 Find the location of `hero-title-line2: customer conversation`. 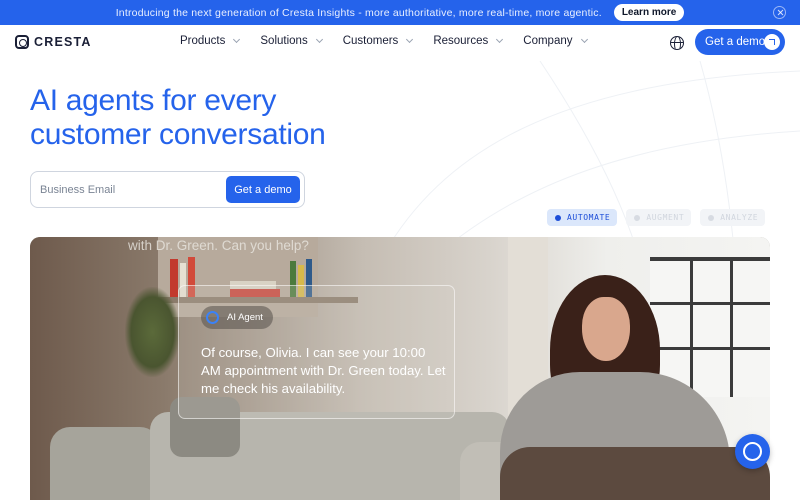

hero-title-line2: customer conversation is located at coordinates (178, 134).